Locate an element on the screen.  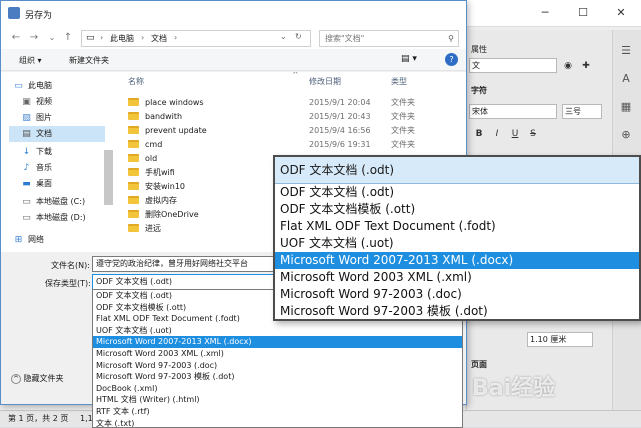
nav-item-network: ⊞ 网络 is located at coordinates (62, 240).